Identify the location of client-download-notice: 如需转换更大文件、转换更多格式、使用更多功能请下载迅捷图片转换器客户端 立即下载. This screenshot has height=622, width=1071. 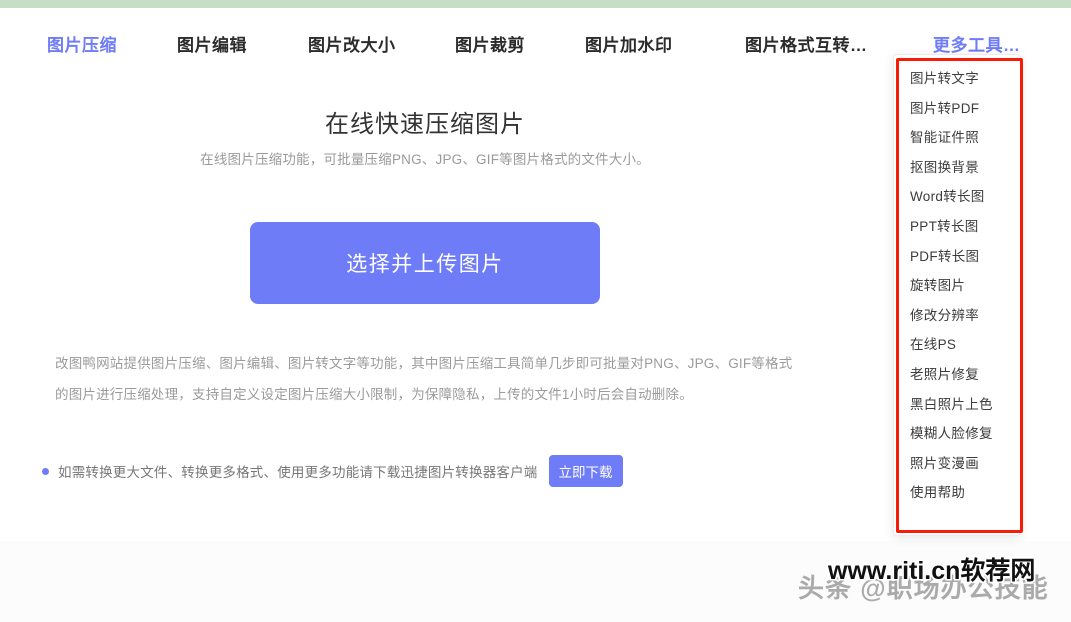
(332, 471).